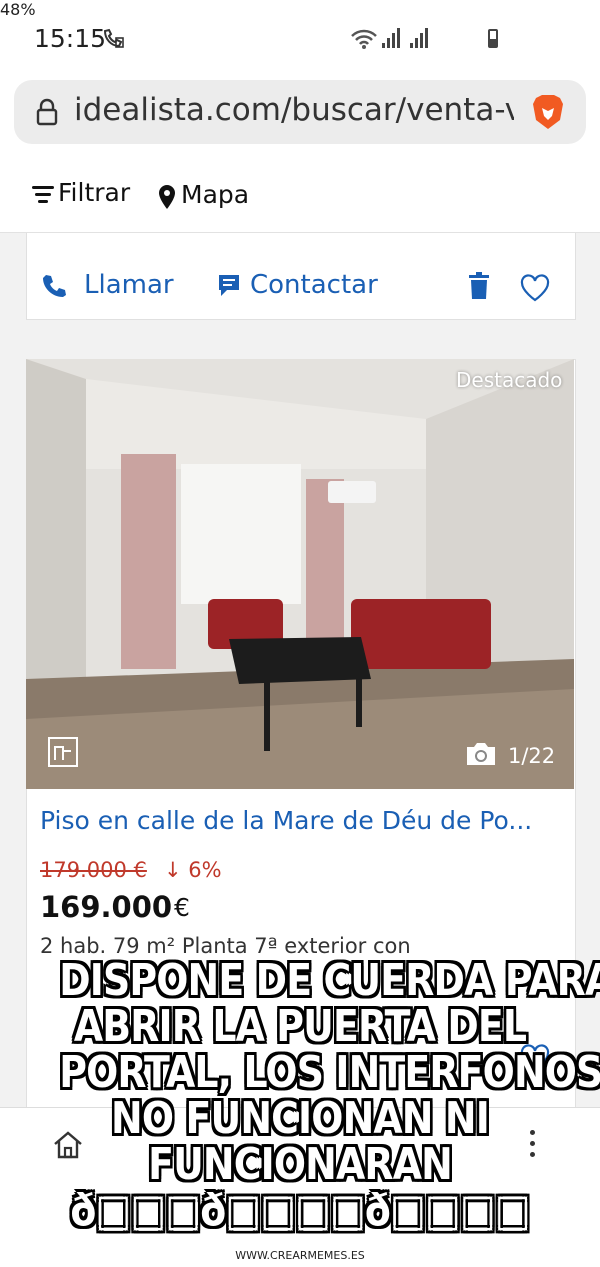 This screenshot has height=1267, width=600. Describe the element at coordinates (43, 196) in the screenshot. I see `filter-icon` at that location.